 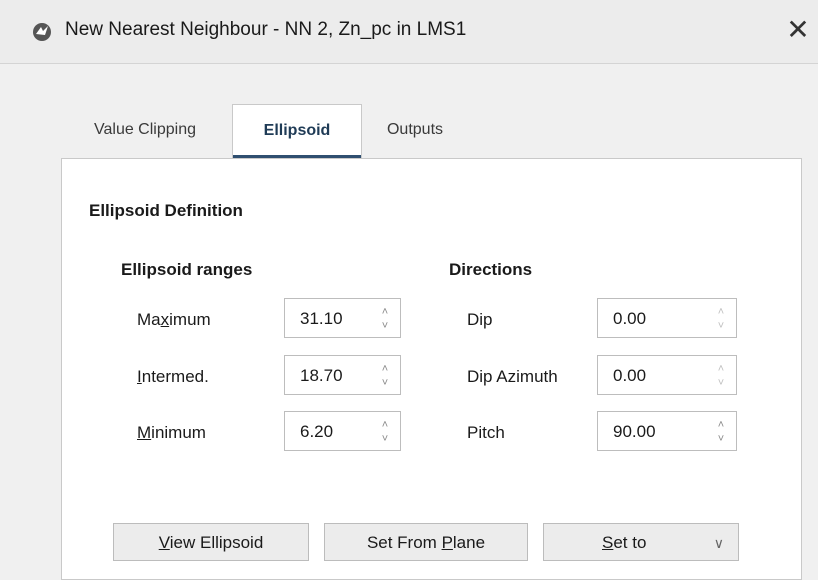 I want to click on pitch-value: 90.00, so click(x=634, y=431).